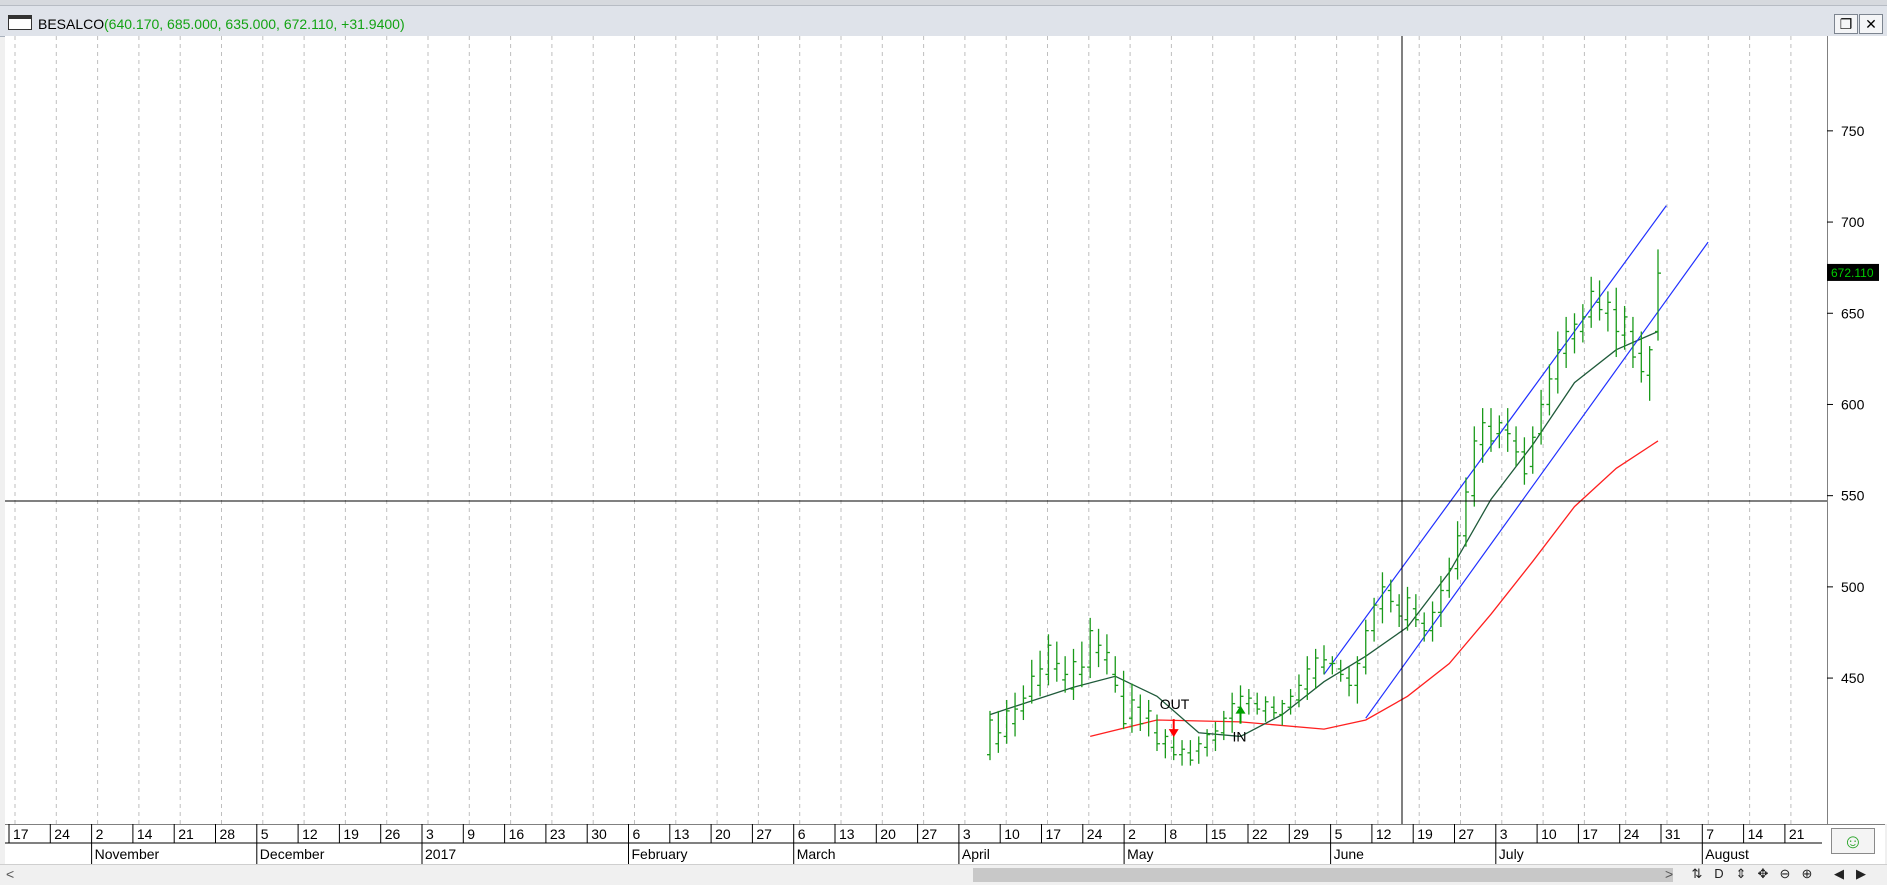 This screenshot has width=1887, height=885. What do you see at coordinates (1839, 874) in the screenshot?
I see `scroll-back-icon: ◀` at bounding box center [1839, 874].